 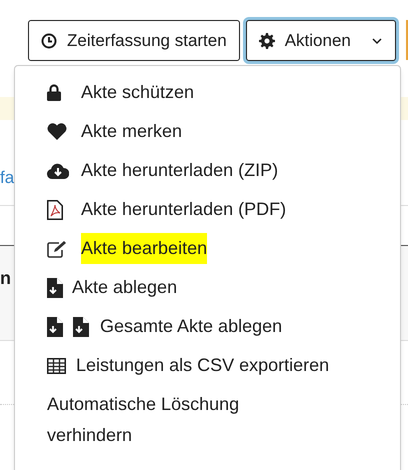 I want to click on settings-icon, so click(x=266, y=40).